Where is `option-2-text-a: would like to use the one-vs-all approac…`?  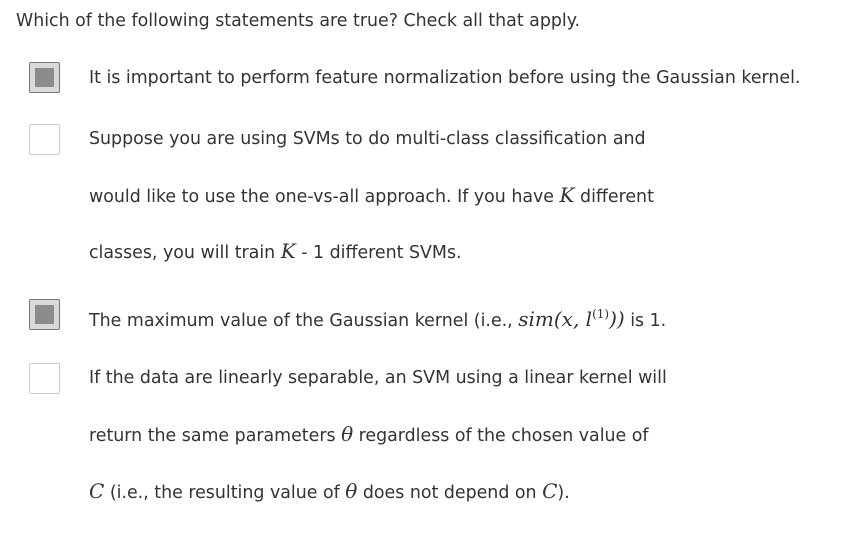 option-2-text-a: would like to use the one-vs-all approac… is located at coordinates (324, 197).